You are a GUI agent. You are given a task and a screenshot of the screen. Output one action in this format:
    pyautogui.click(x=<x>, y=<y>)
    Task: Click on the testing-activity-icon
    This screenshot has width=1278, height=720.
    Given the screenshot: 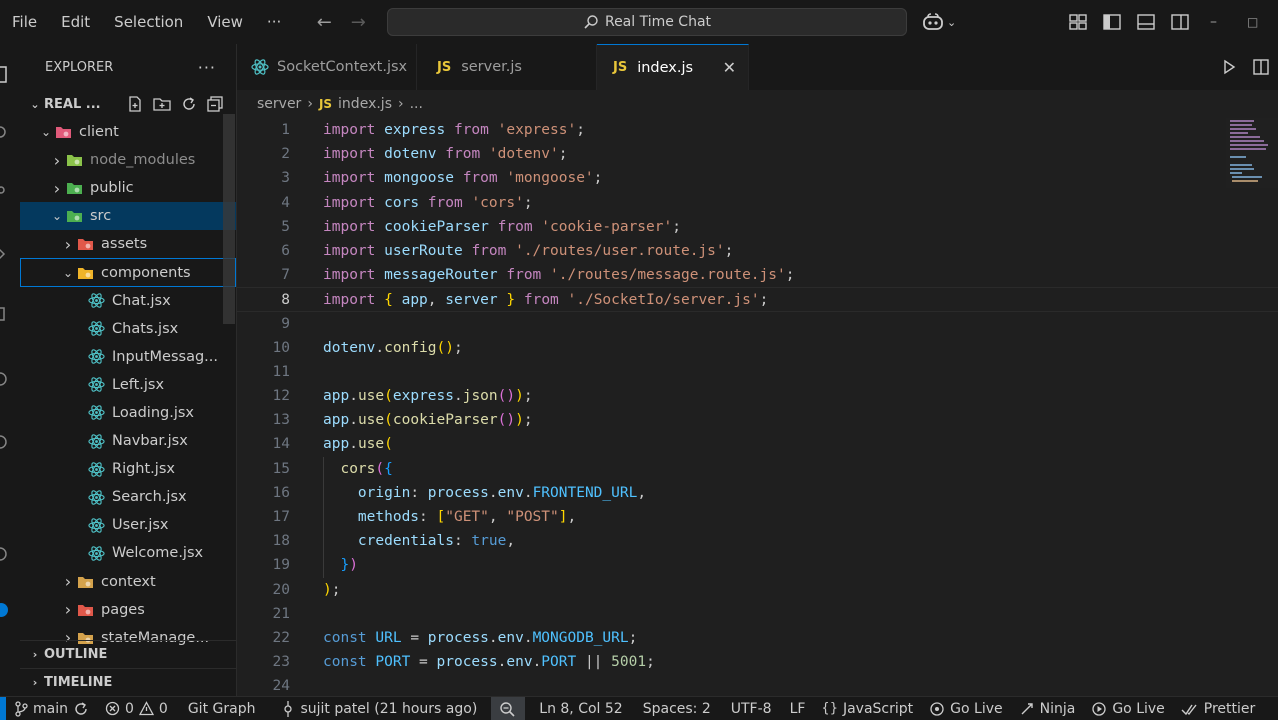 What is the action you would take?
    pyautogui.click(x=10, y=442)
    